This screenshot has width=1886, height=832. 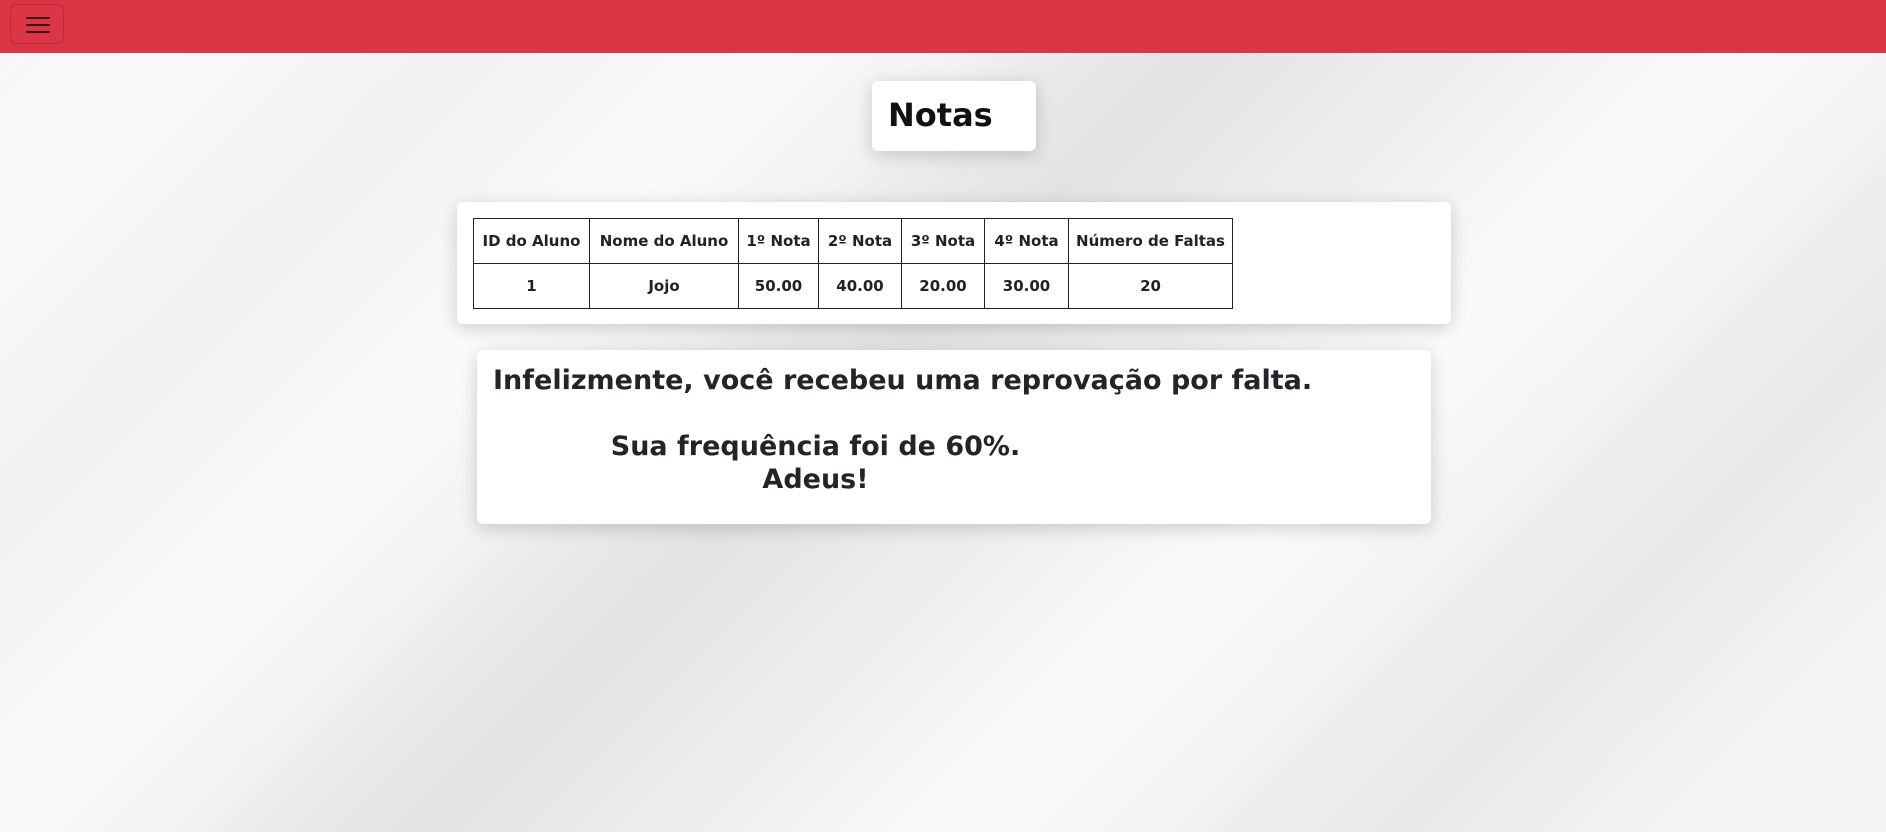 I want to click on header-absences: Número de Faltas, so click(x=1150, y=241).